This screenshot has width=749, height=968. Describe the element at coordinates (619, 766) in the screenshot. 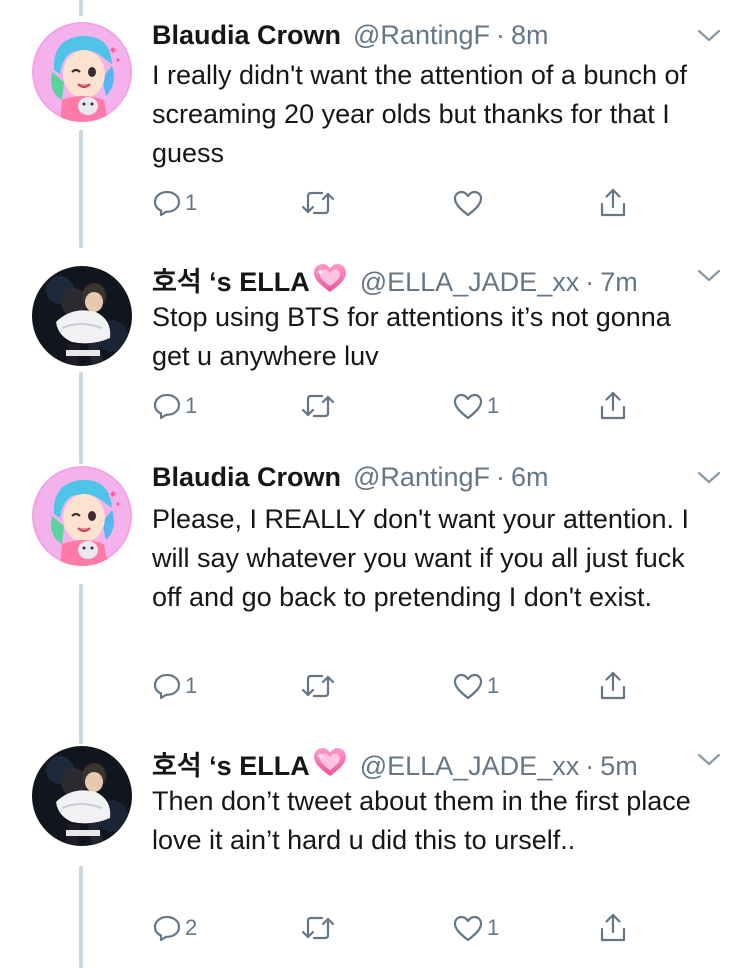

I see `timestamp: 5m` at that location.